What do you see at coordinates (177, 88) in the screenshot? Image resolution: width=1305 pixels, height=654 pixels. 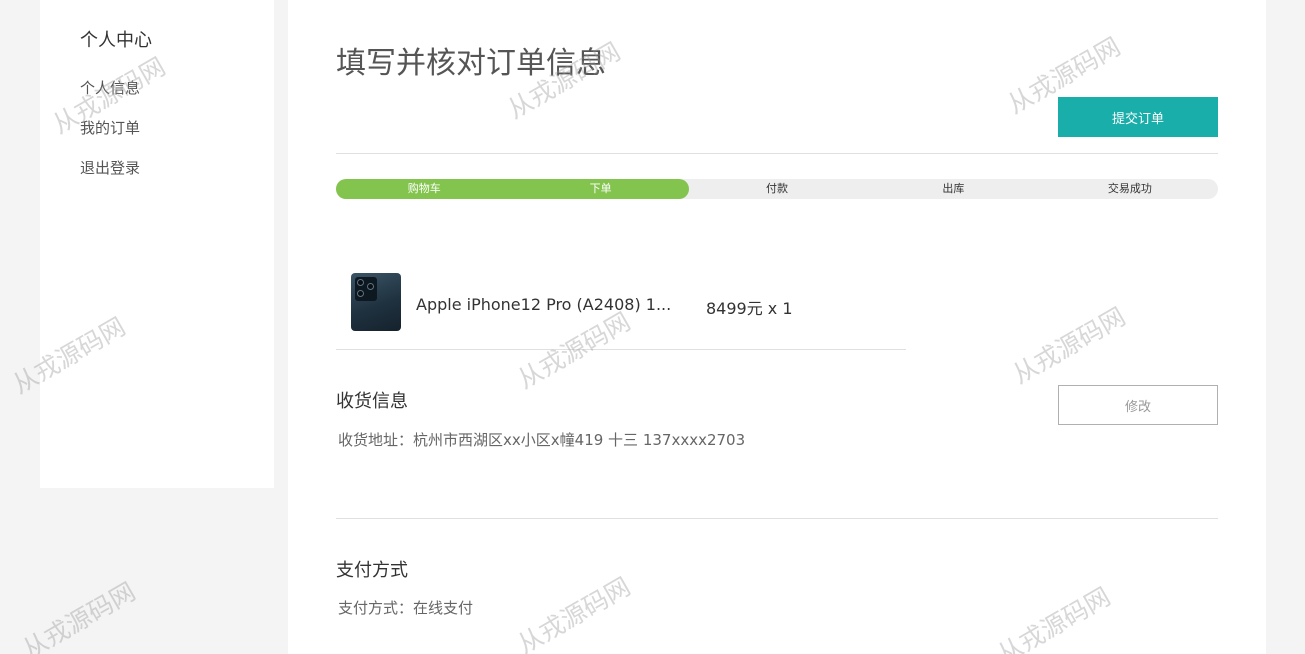 I see `sidebar-item-profile: 个人信息` at bounding box center [177, 88].